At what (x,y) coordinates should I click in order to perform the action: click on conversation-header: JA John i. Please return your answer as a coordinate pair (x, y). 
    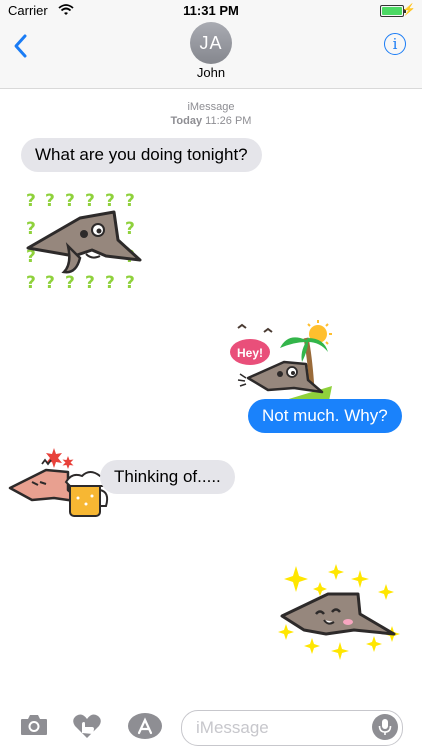
    Looking at the image, I should click on (211, 55).